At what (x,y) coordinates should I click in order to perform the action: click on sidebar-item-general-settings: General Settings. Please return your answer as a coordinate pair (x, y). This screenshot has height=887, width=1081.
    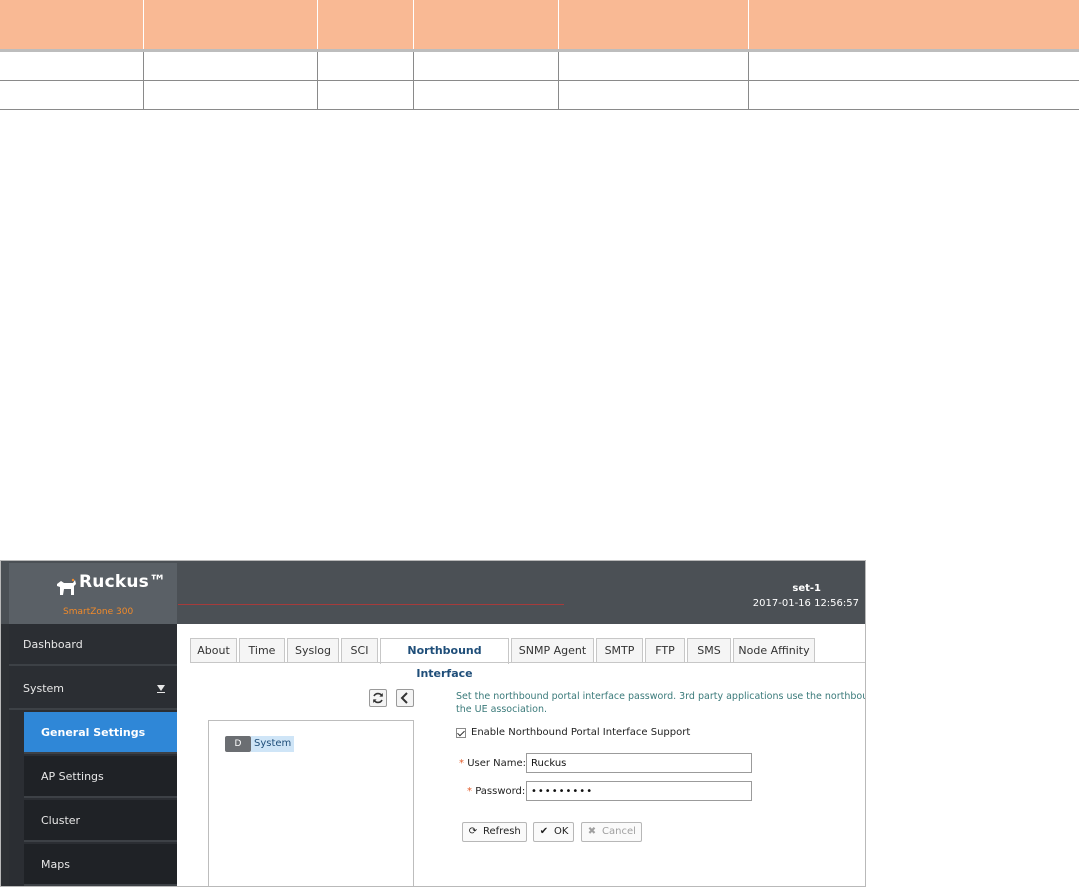
    Looking at the image, I should click on (100, 733).